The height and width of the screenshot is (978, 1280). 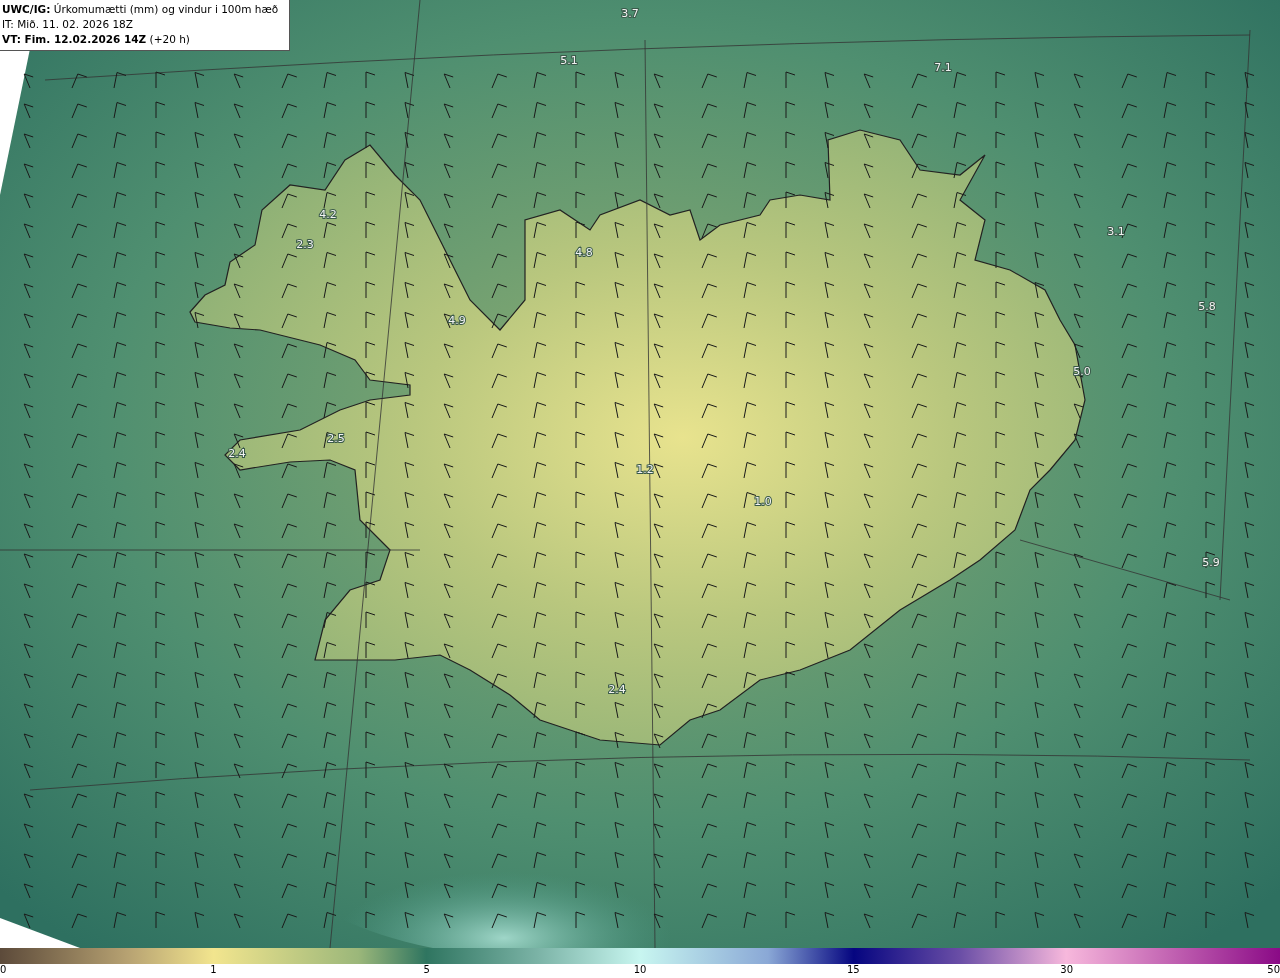 What do you see at coordinates (943, 67) in the screenshot?
I see `map-value-label: 7.1` at bounding box center [943, 67].